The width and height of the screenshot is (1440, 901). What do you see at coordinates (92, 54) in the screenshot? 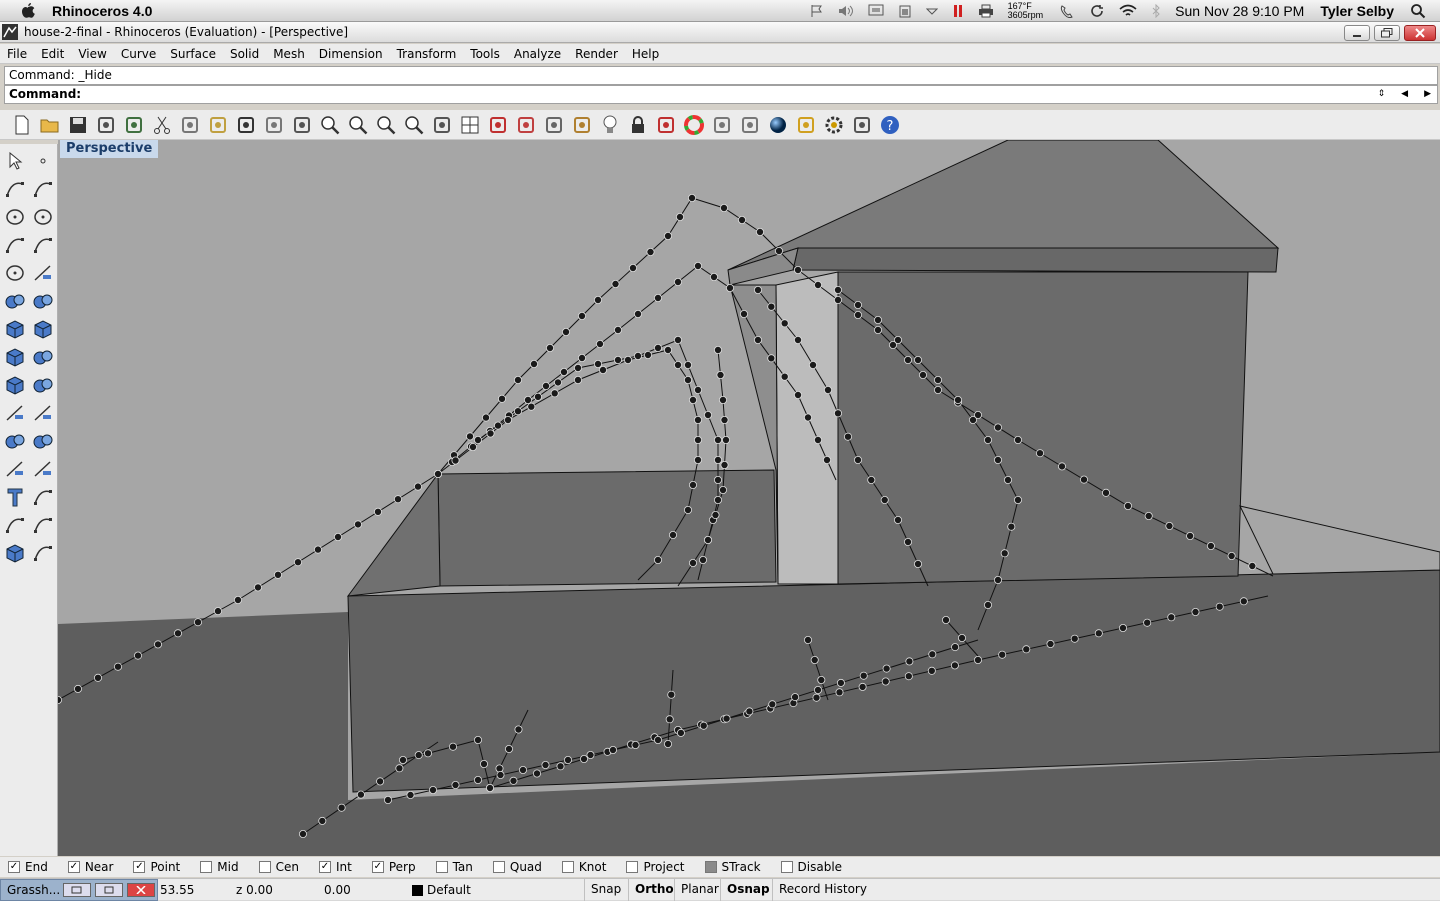
I see `menu-view: View` at bounding box center [92, 54].